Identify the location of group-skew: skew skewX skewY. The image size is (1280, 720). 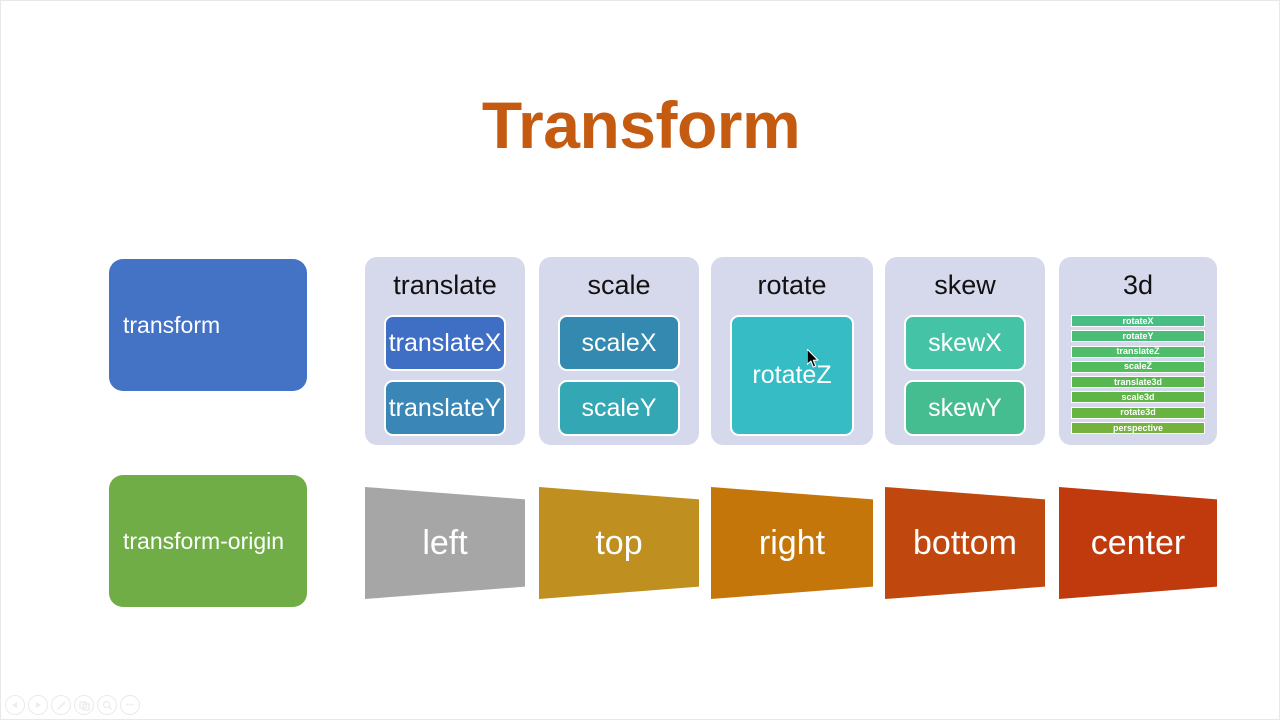
(965, 351).